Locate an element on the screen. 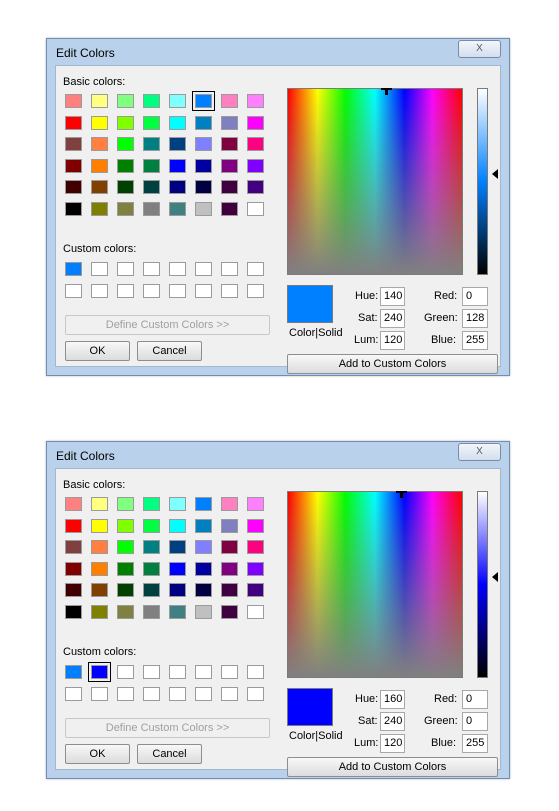 The width and height of the screenshot is (559, 811). define-custom-colors-button: Define Custom Colors >> is located at coordinates (167, 325).